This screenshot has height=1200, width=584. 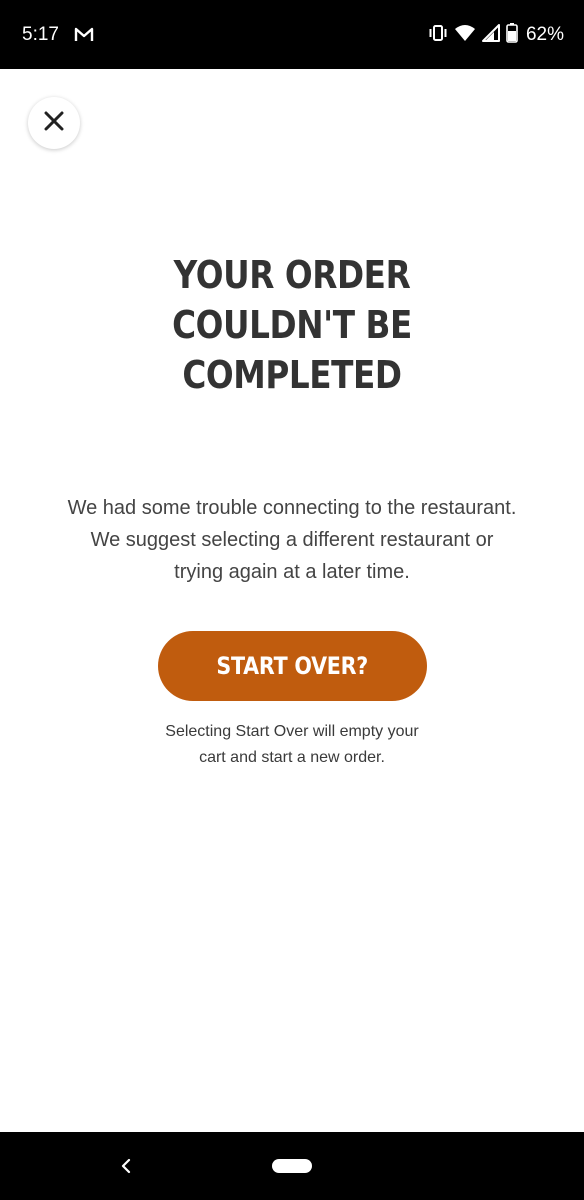 I want to click on message-line: trying again at a later time., so click(x=292, y=572).